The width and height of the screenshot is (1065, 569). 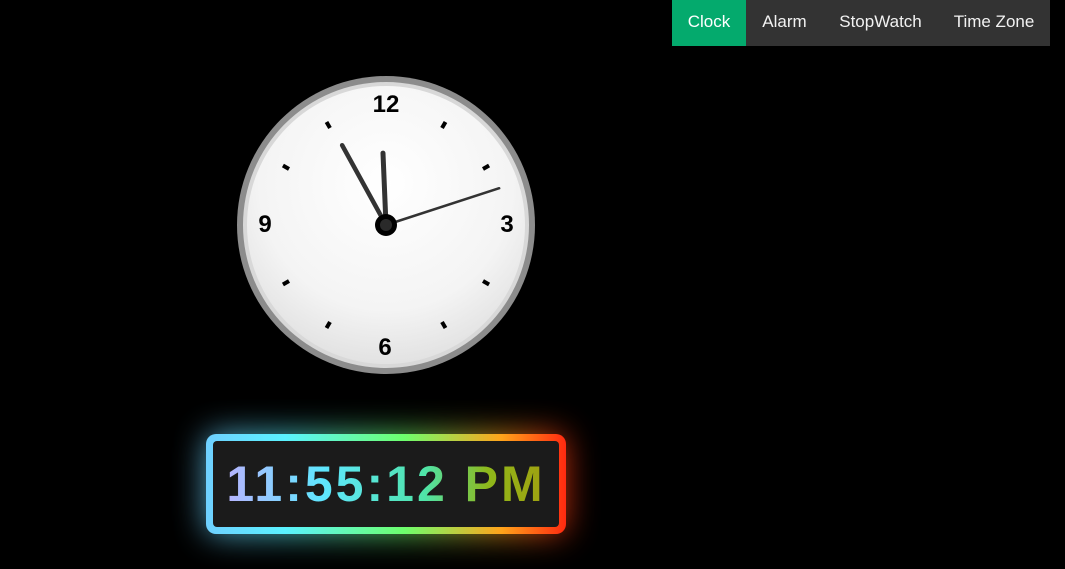 What do you see at coordinates (709, 23) in the screenshot?
I see `tab-clock: Clock` at bounding box center [709, 23].